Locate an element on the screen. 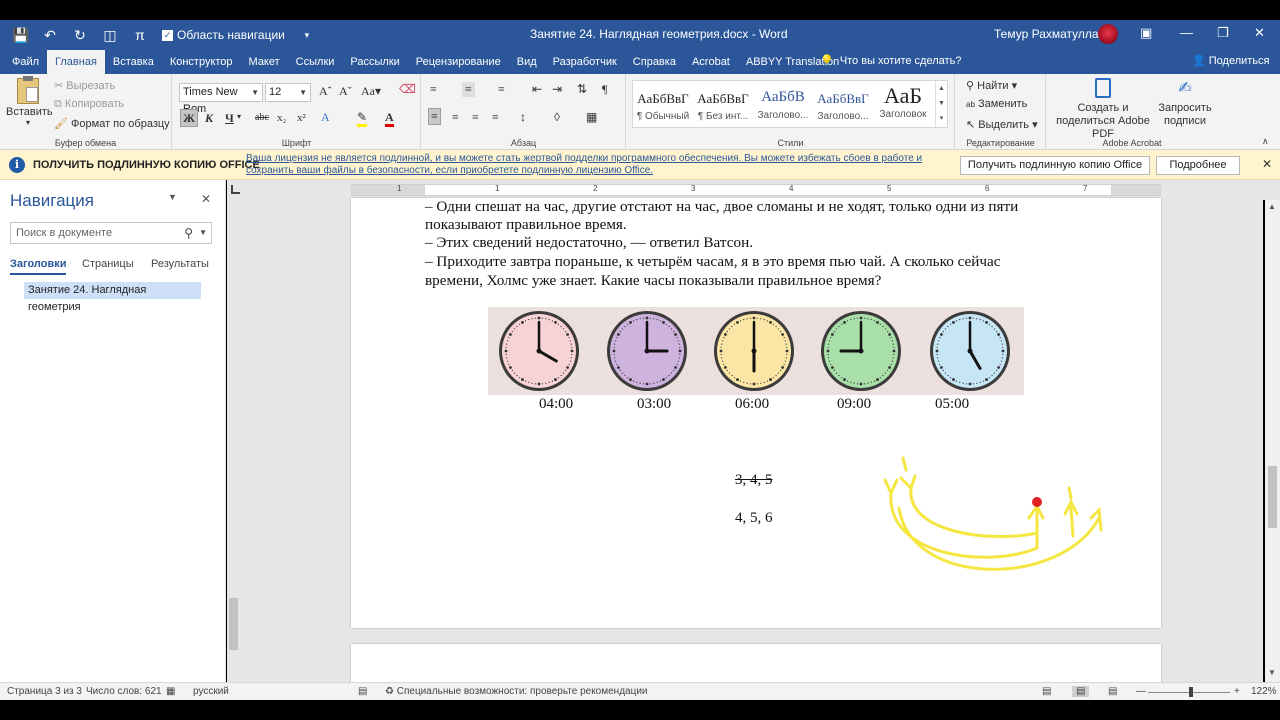 The width and height of the screenshot is (1280, 720). tell-me-box: 💡 Что вы хотите сделать? is located at coordinates (890, 60).